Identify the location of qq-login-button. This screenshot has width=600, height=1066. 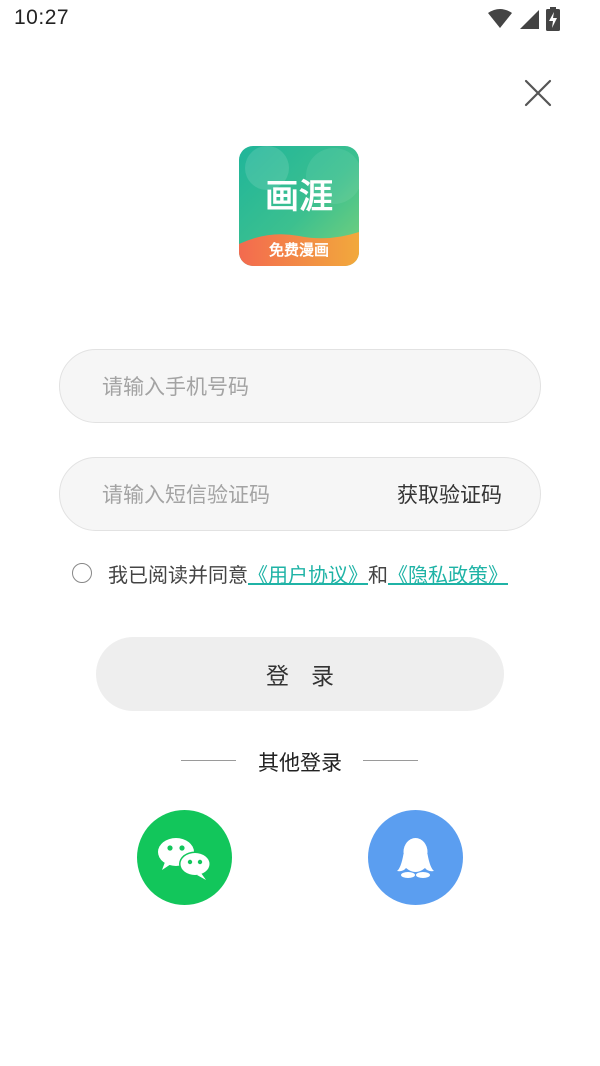
(415, 857).